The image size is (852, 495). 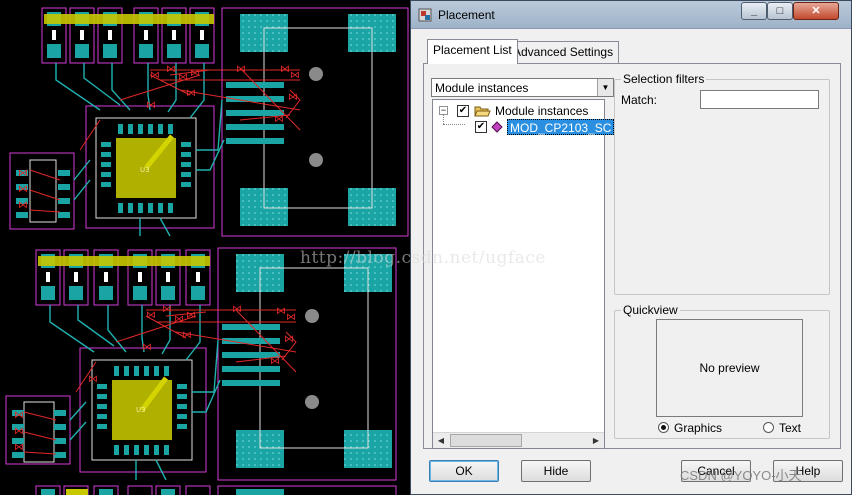 I want to click on tab-label: Advanced Settings, so click(x=563, y=52).